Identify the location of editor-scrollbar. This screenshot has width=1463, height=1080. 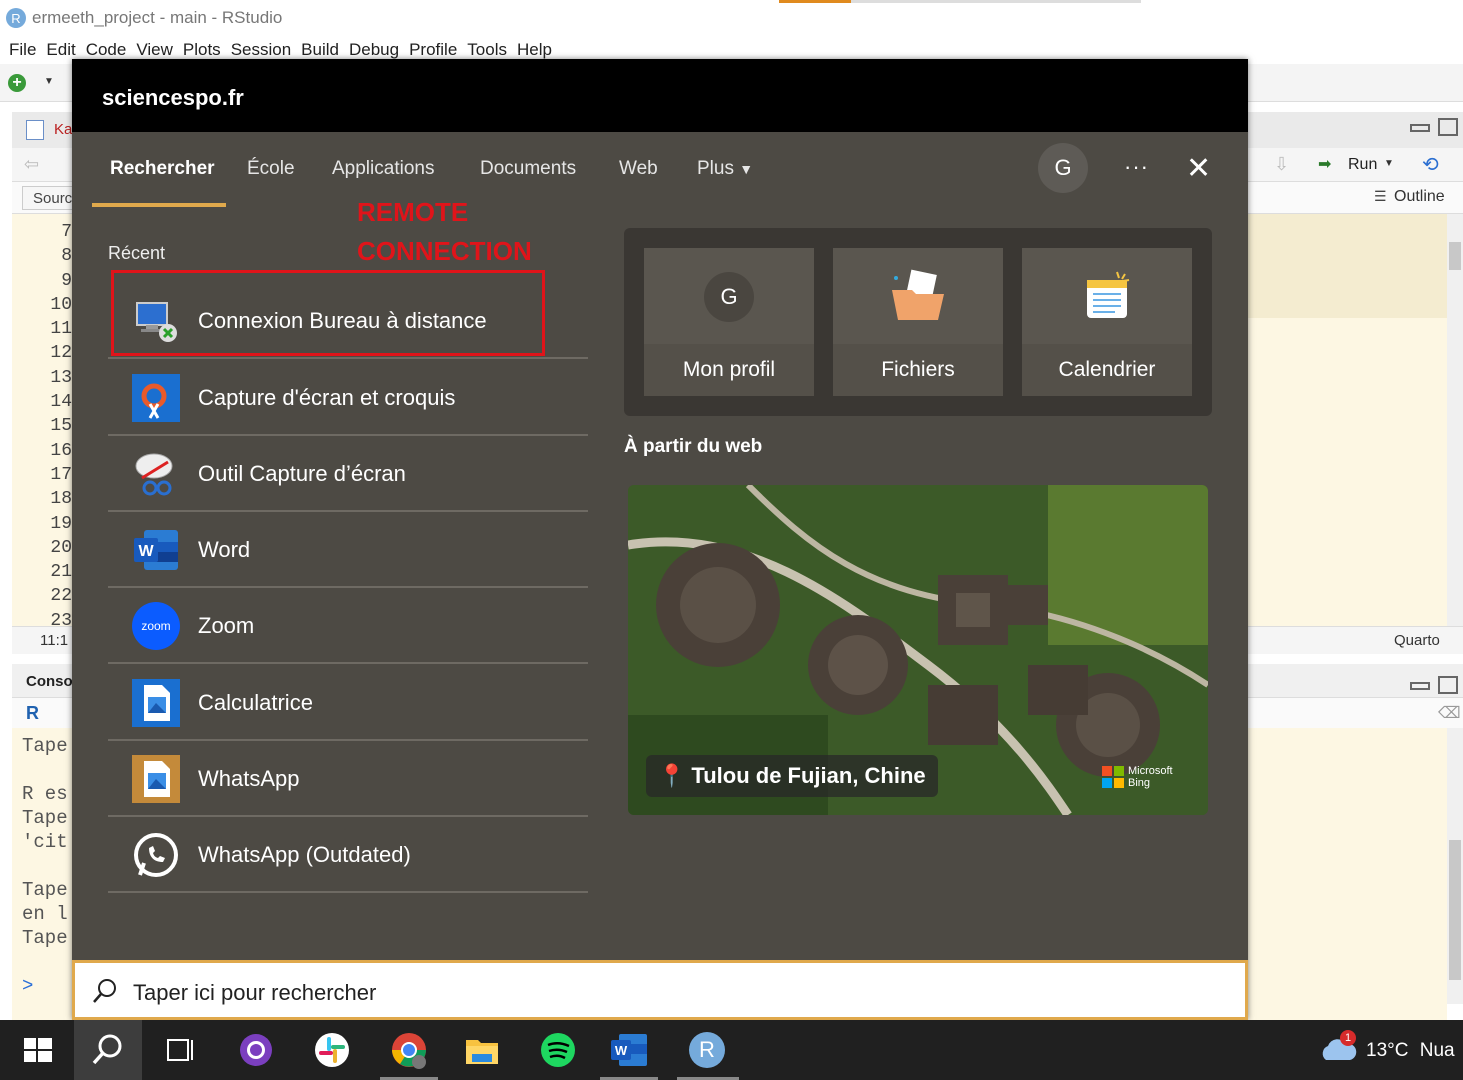
(1455, 420).